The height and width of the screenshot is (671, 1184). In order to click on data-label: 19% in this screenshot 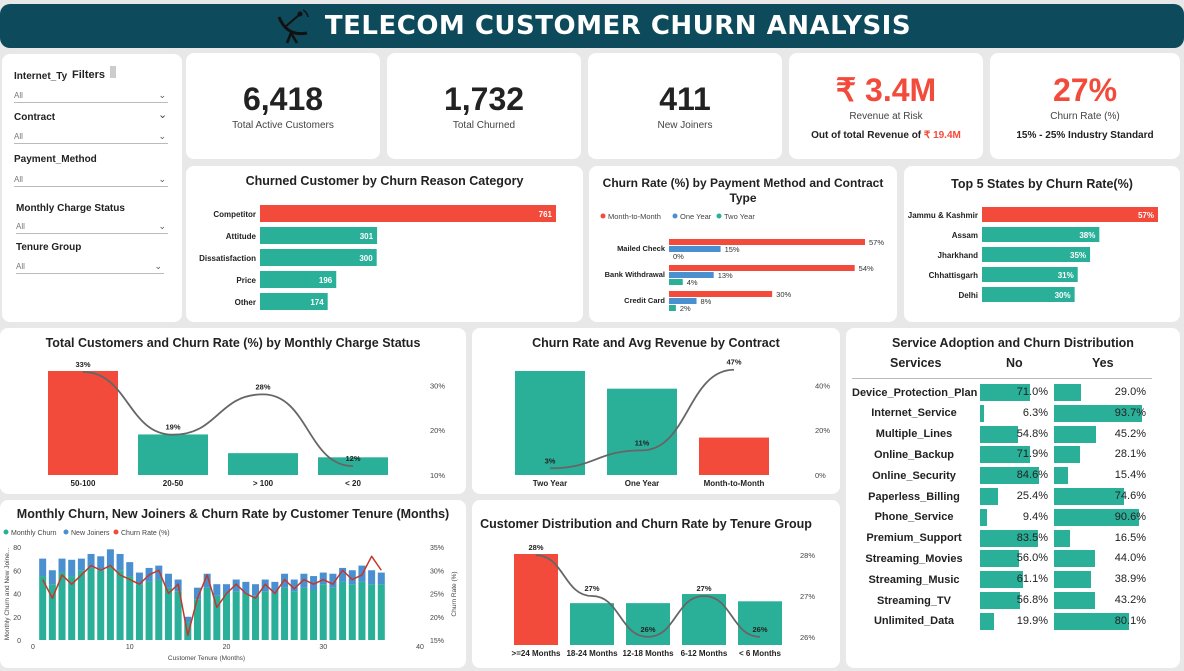, I will do `click(172, 427)`.